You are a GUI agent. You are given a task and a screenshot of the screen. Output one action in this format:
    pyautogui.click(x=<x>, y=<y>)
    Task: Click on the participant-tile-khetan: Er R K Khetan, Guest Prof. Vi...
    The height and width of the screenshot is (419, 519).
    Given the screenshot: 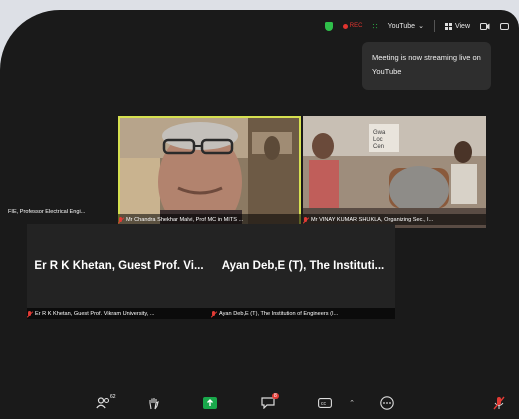 What is the action you would take?
    pyautogui.click(x=119, y=266)
    